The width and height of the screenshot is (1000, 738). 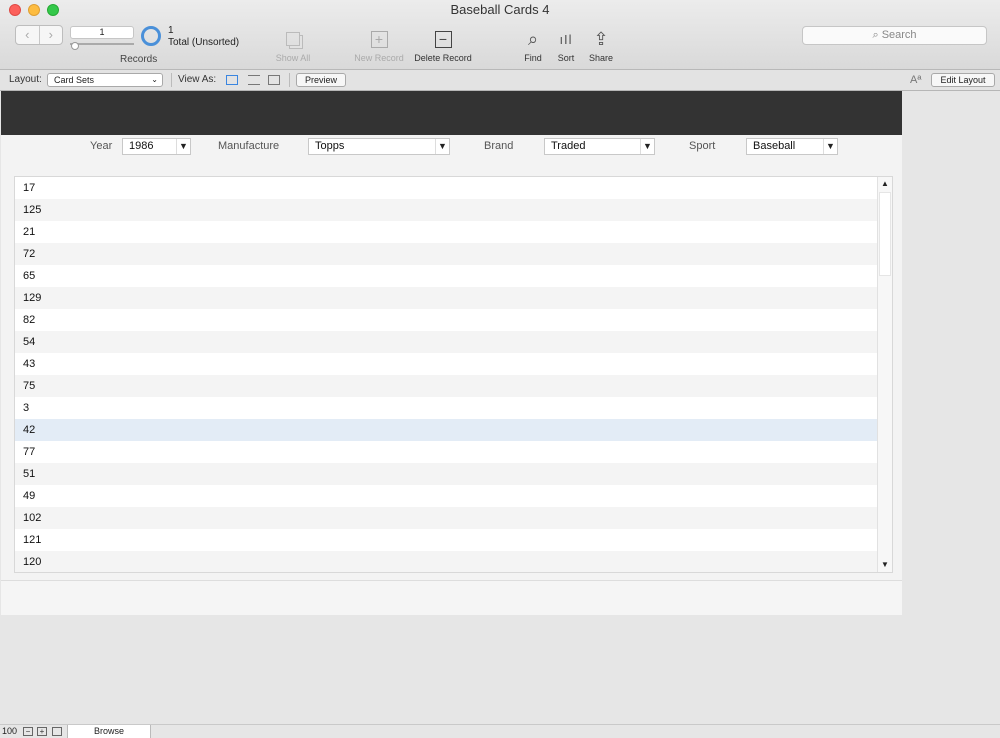 I want to click on record-navigation: ‹ ›, so click(x=39, y=35).